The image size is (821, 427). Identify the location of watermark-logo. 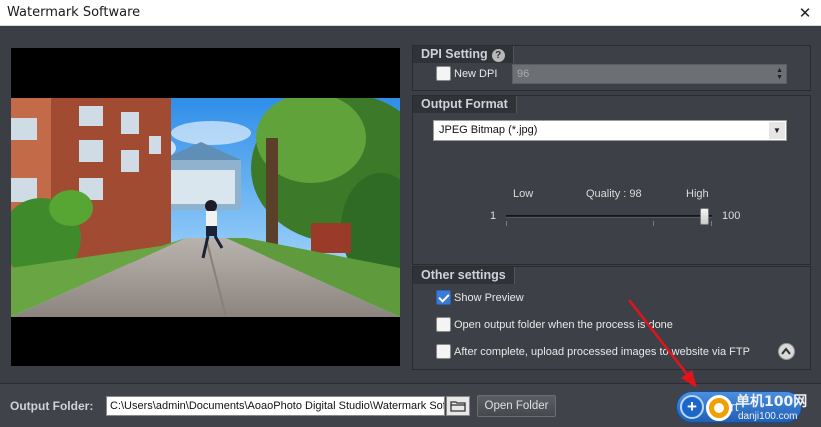
(719, 408).